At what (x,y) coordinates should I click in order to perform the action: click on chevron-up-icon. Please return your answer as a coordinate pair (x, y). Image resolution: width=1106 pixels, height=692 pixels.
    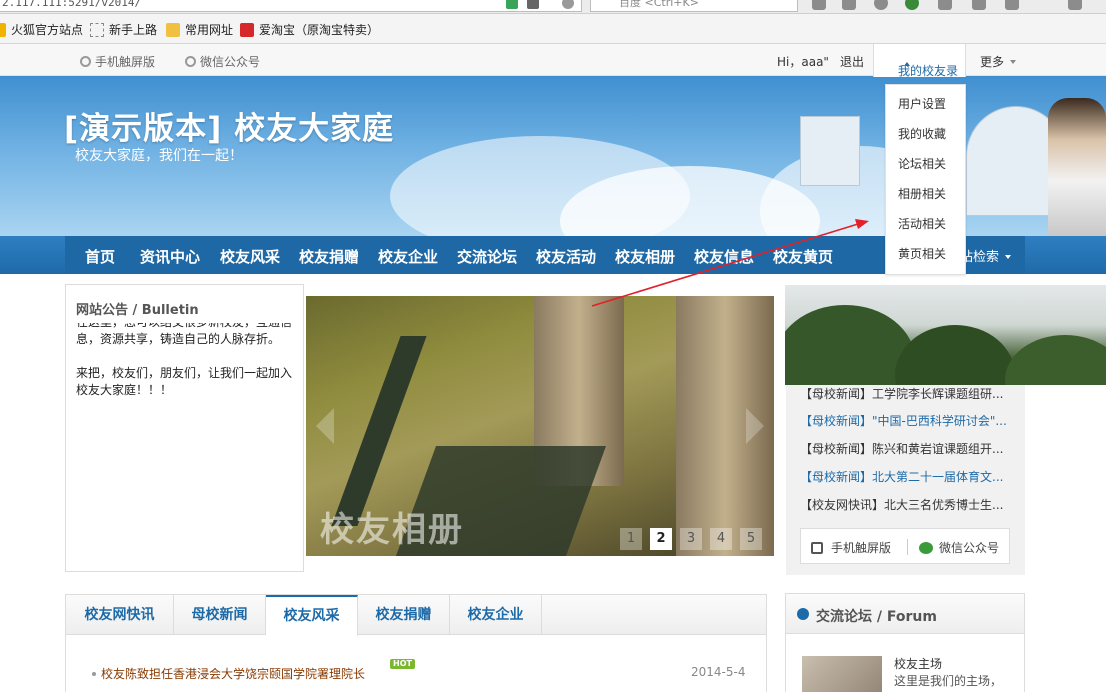
    Looking at the image, I should click on (907, 64).